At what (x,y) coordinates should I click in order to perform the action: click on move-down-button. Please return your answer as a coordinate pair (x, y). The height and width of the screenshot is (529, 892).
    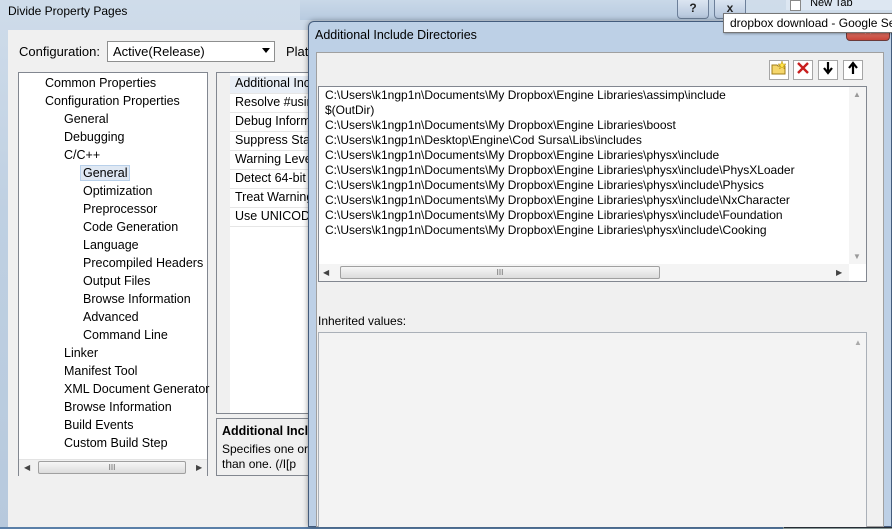
    Looking at the image, I should click on (828, 70).